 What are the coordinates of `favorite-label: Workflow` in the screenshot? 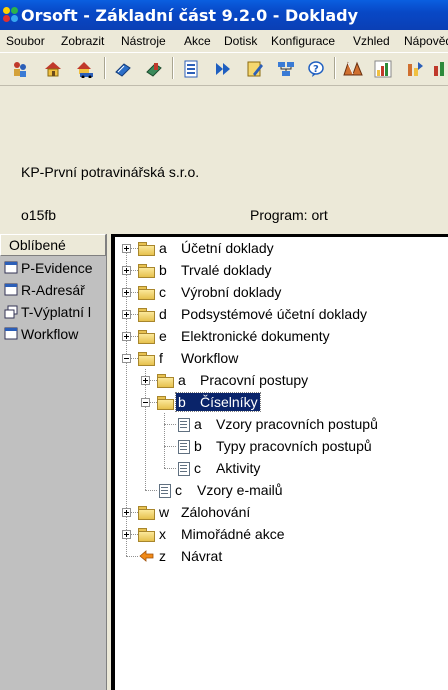 It's located at (50, 334).